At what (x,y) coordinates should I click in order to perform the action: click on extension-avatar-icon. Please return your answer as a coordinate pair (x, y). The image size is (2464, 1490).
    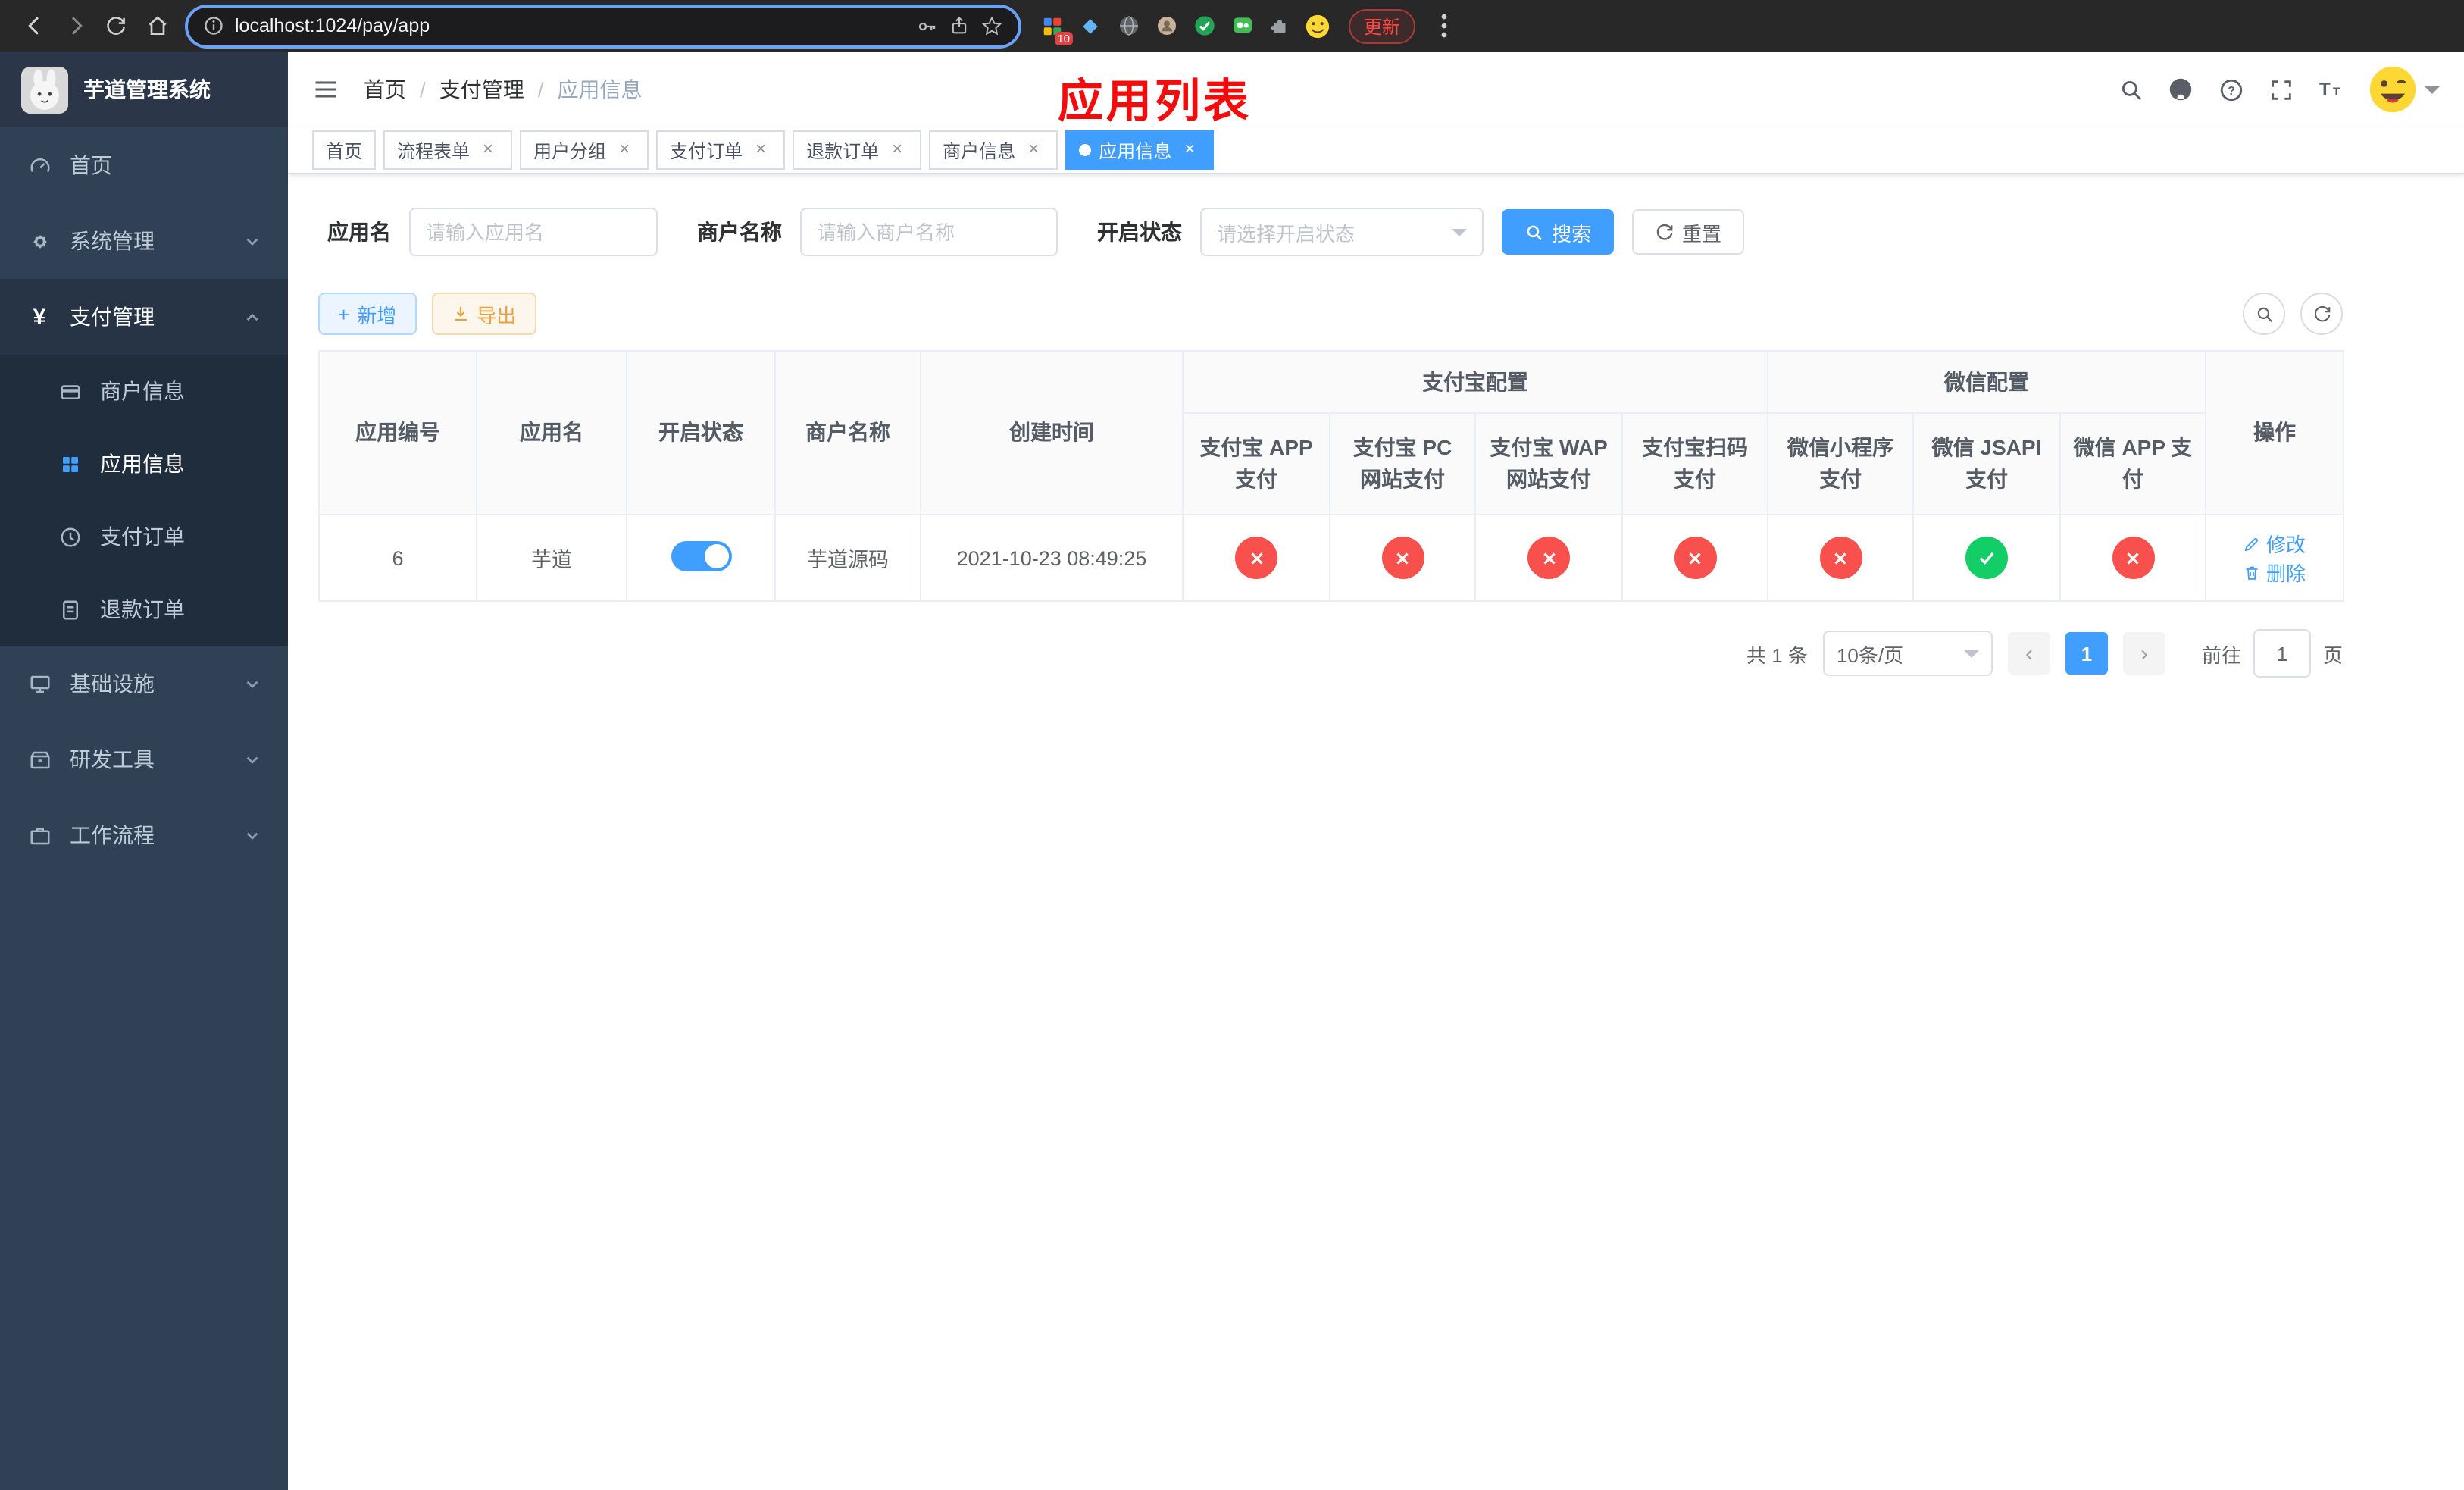
    Looking at the image, I should click on (1166, 26).